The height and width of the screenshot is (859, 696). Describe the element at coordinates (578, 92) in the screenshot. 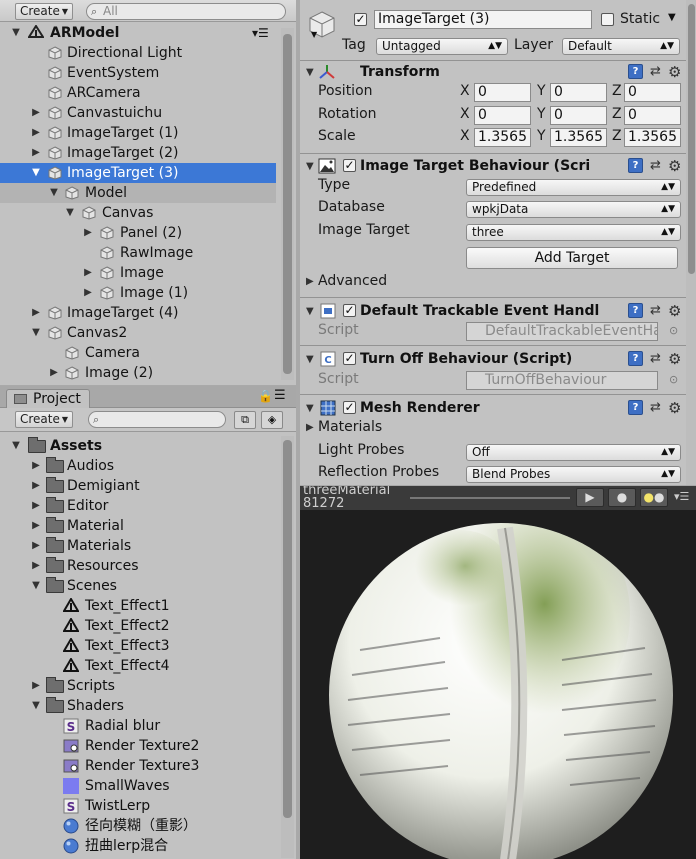

I see `position-y-field: 0` at that location.